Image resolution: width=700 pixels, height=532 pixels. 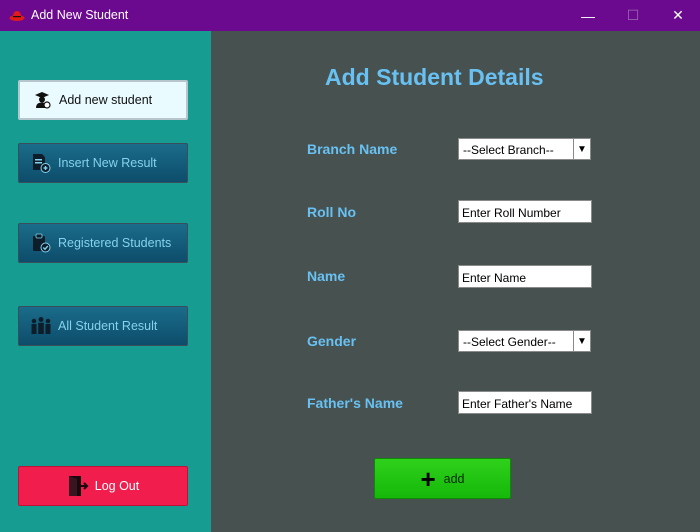 What do you see at coordinates (352, 149) in the screenshot?
I see `branch-name-label: Branch Name` at bounding box center [352, 149].